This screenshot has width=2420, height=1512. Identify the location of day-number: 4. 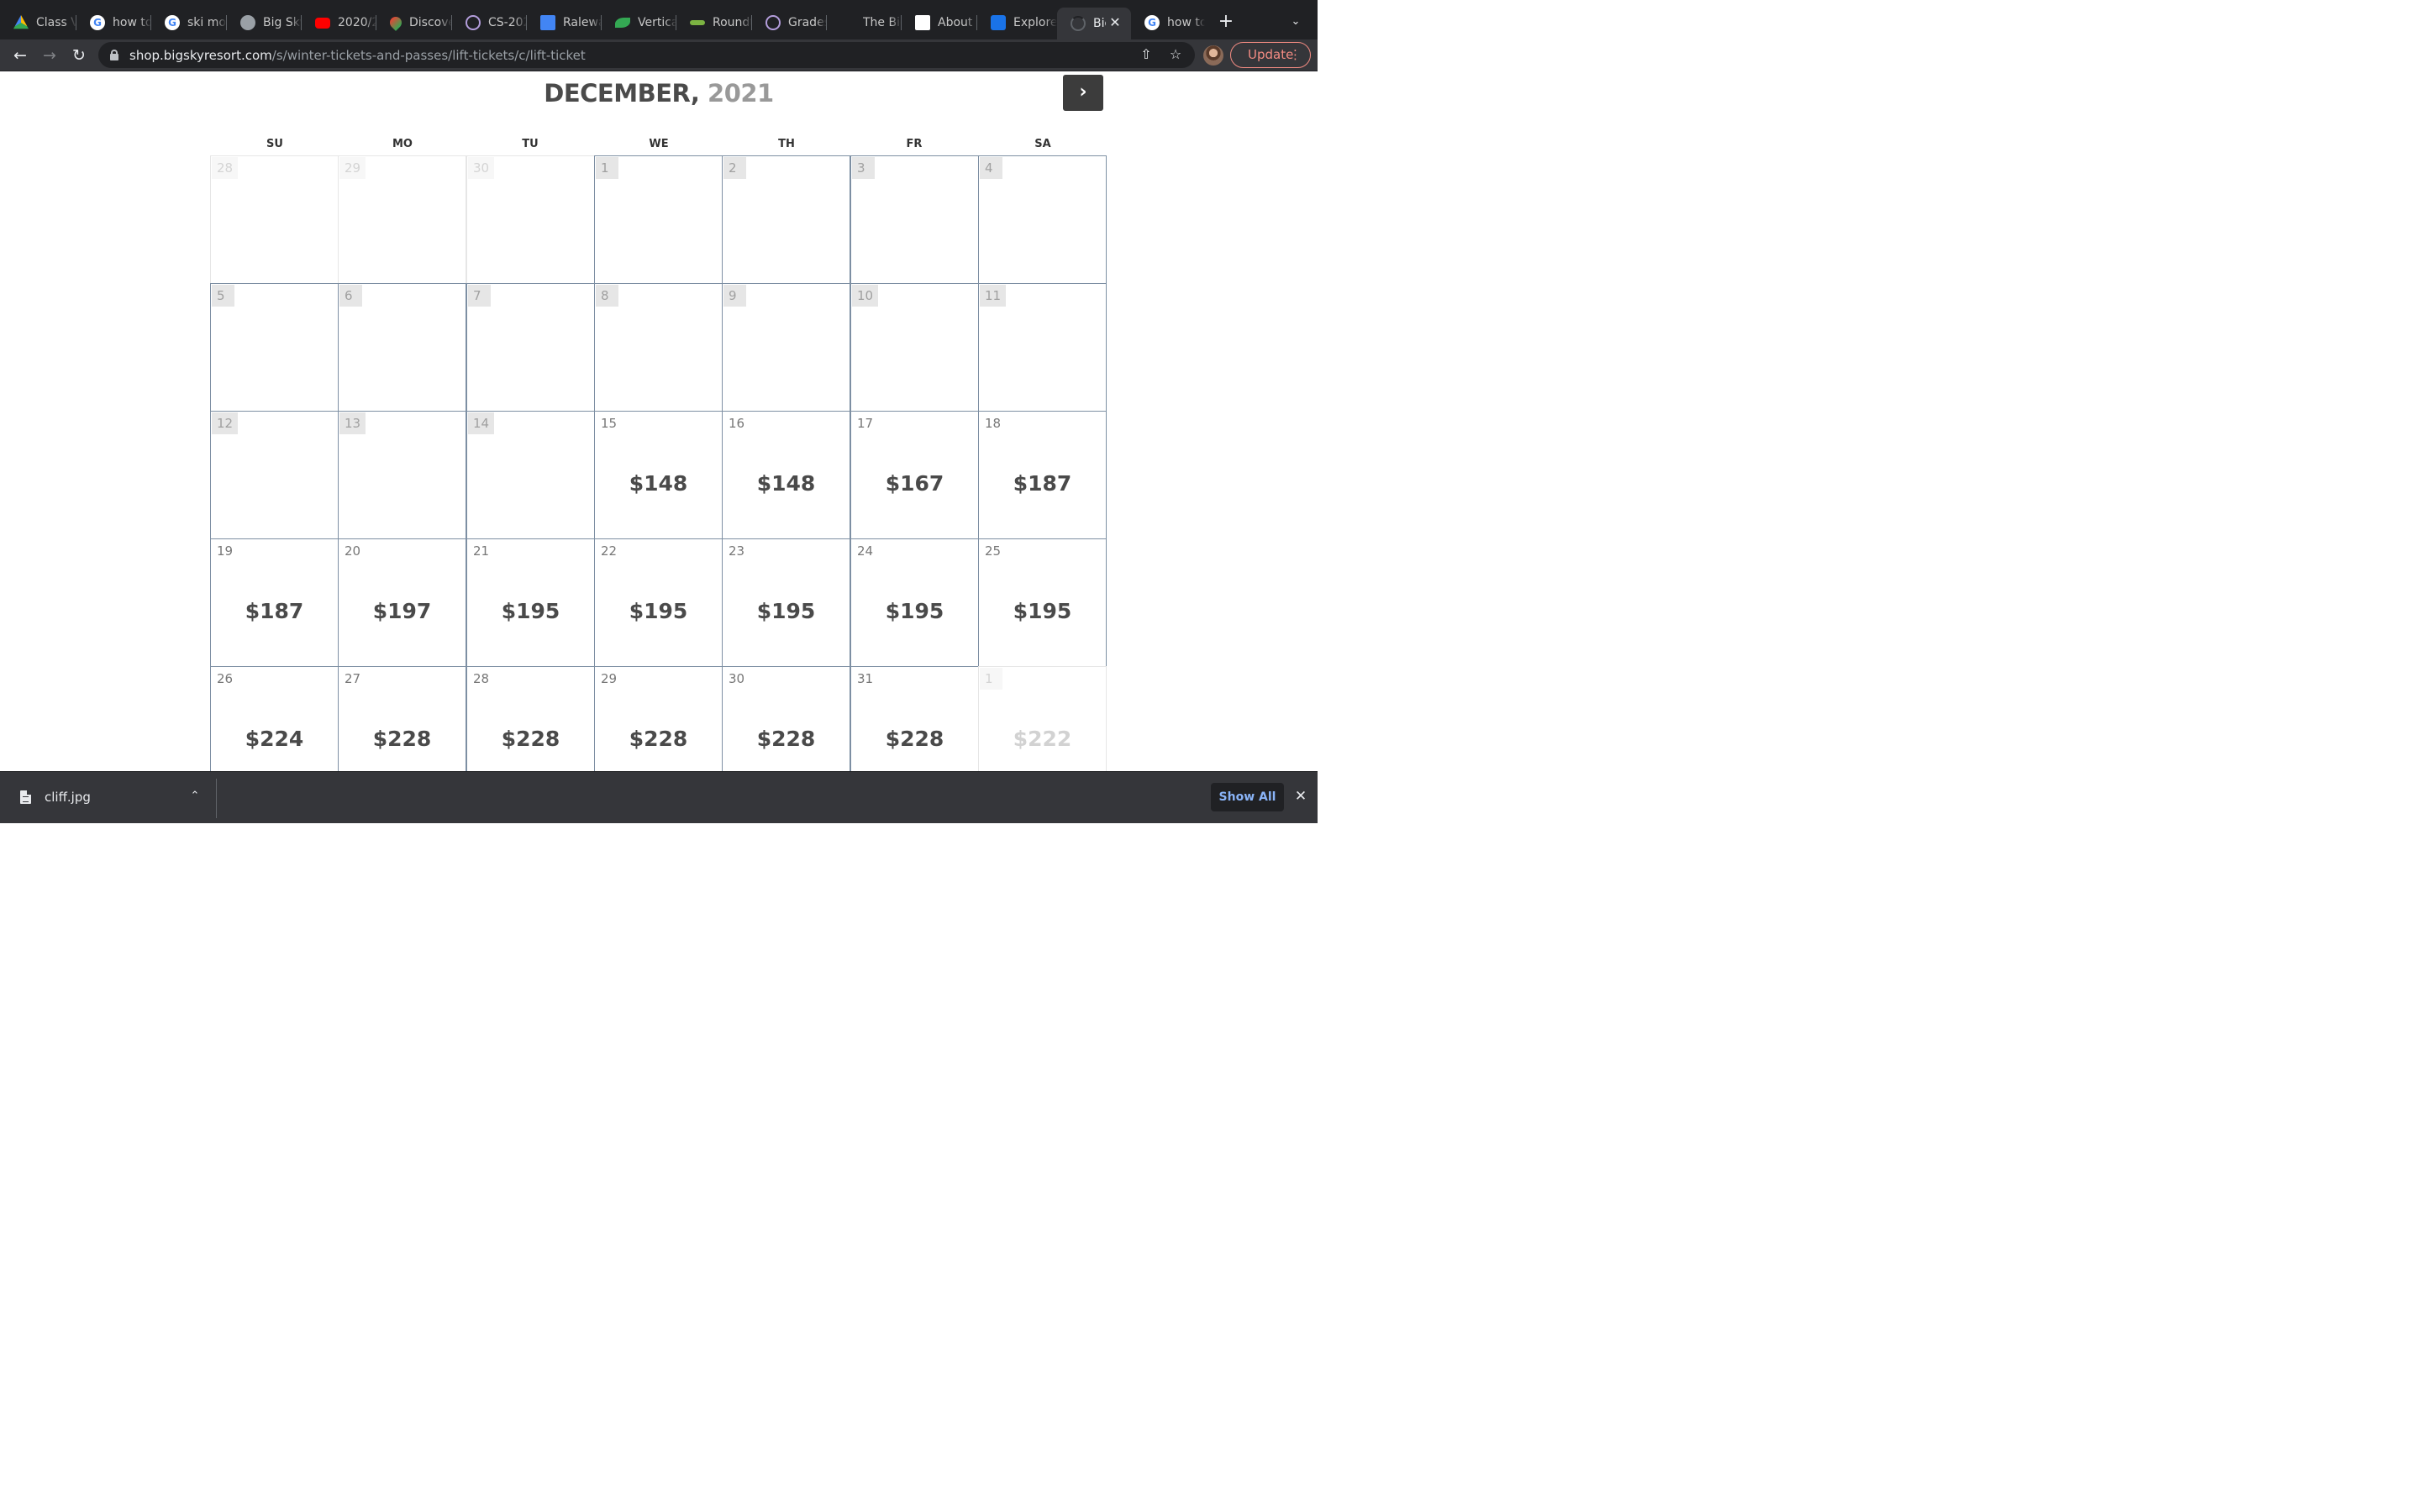
(991, 168).